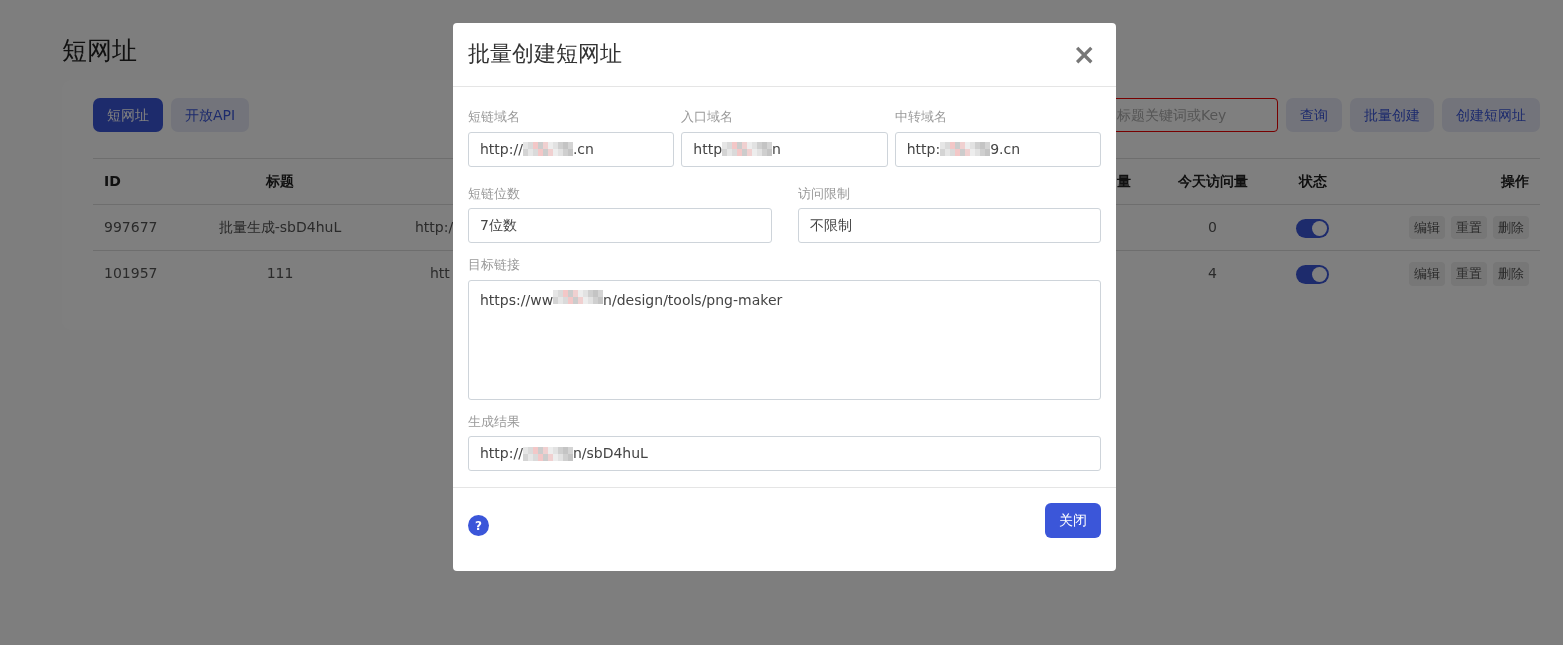 This screenshot has width=1563, height=645. I want to click on input-field: http:// n/sbD4huL, so click(784, 453).